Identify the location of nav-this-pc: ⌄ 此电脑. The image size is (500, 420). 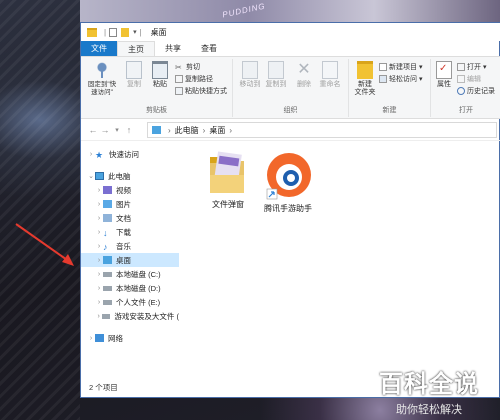
(130, 176).